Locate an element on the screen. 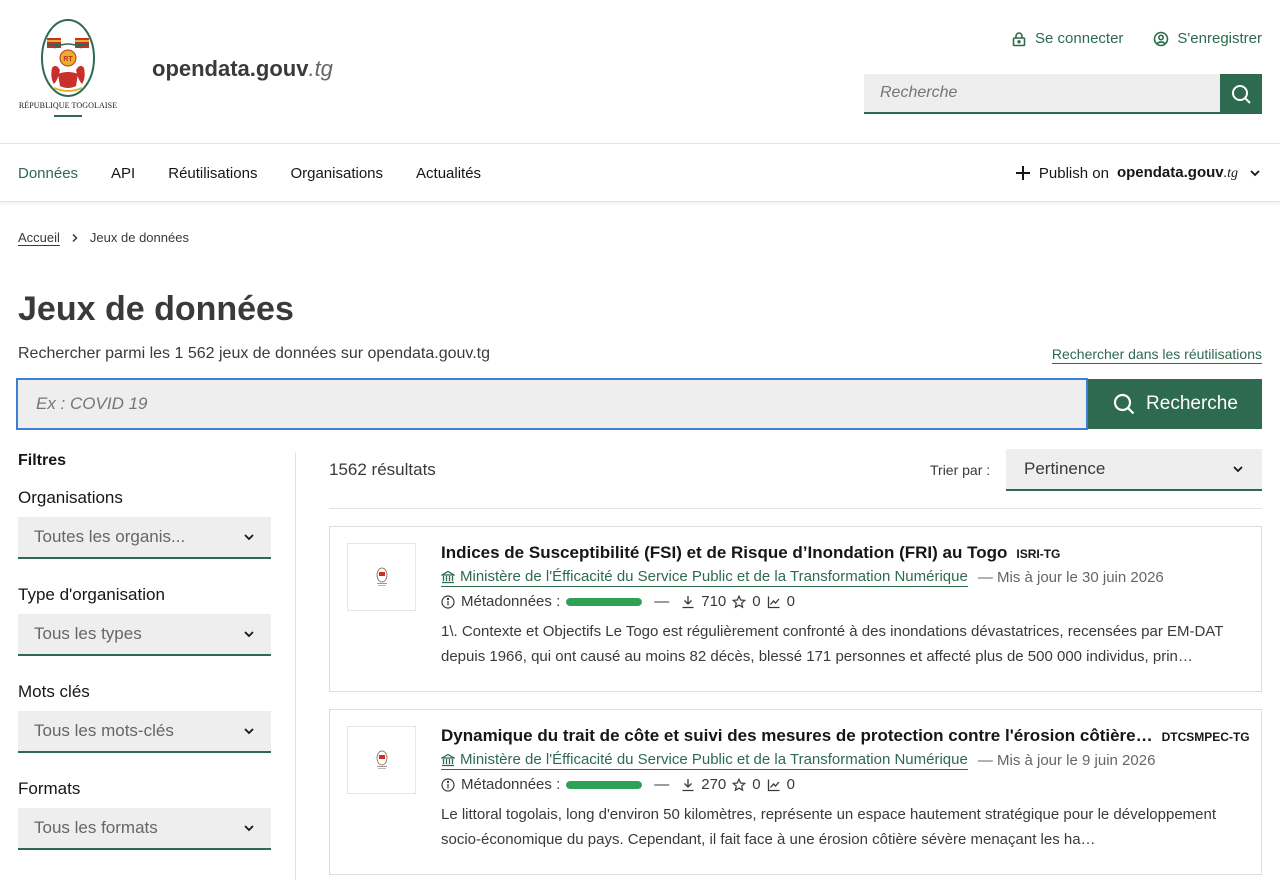 This screenshot has height=880, width=1280. site-name: opendata.gouv.tg is located at coordinates (242, 69).